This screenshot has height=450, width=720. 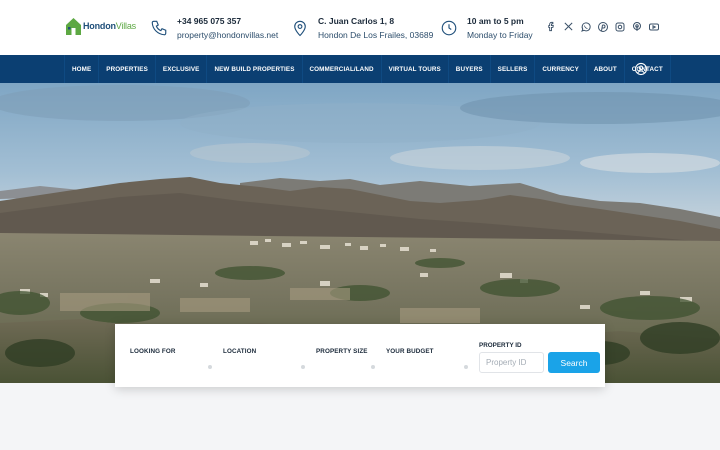 What do you see at coordinates (227, 21) in the screenshot?
I see `phone-number: +34 965 075 357` at bounding box center [227, 21].